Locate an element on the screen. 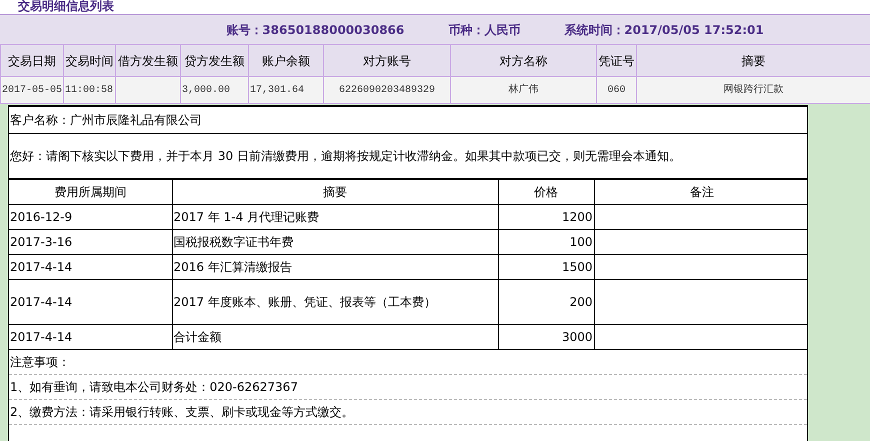 The image size is (870, 441). table-cell: 2016 年汇算清缴报告 is located at coordinates (335, 267).